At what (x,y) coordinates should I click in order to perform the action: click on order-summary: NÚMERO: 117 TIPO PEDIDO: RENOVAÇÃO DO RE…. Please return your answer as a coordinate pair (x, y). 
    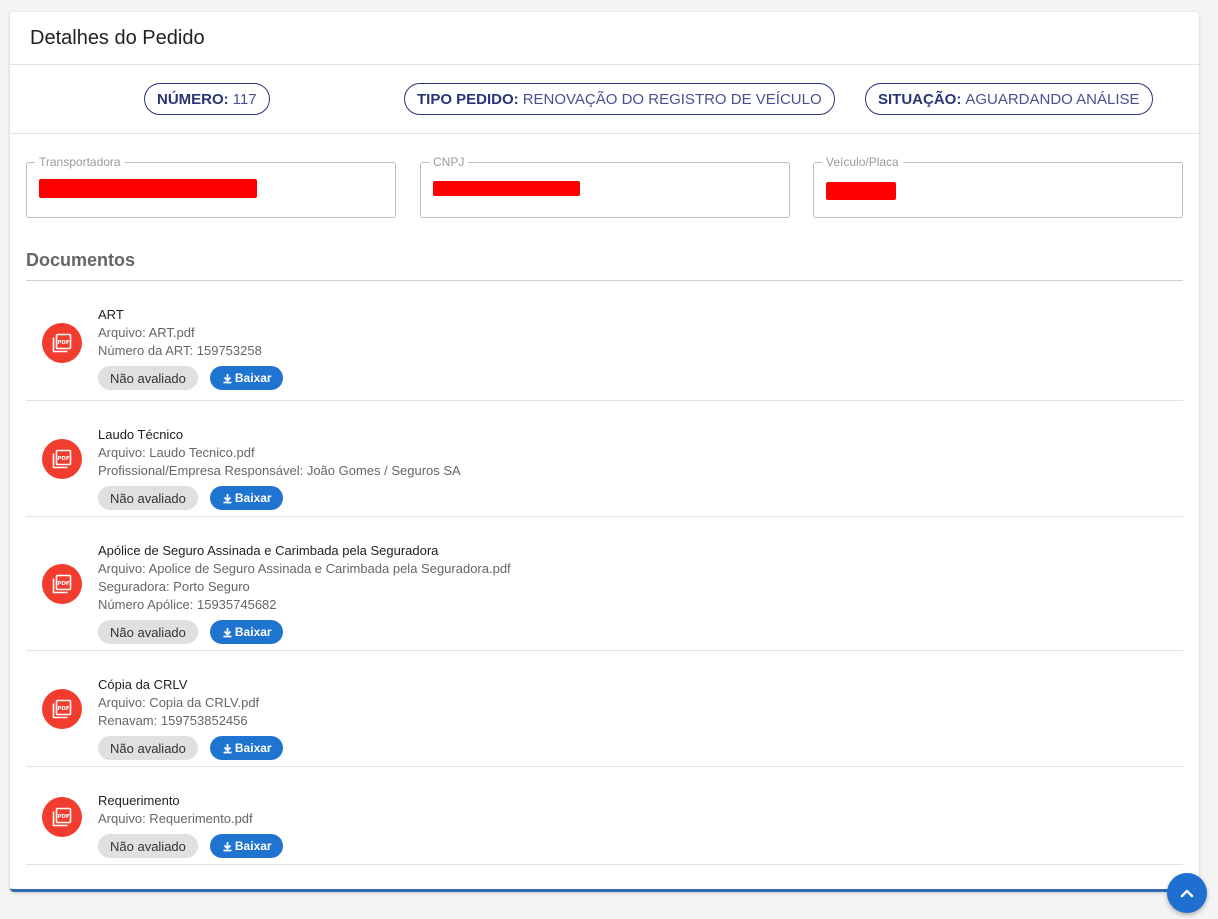
    Looking at the image, I should click on (604, 99).